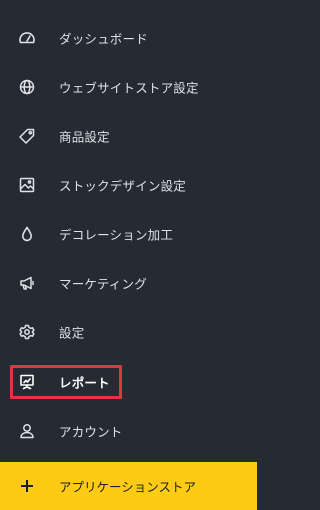 The height and width of the screenshot is (510, 320). I want to click on gear-icon, so click(27, 332).